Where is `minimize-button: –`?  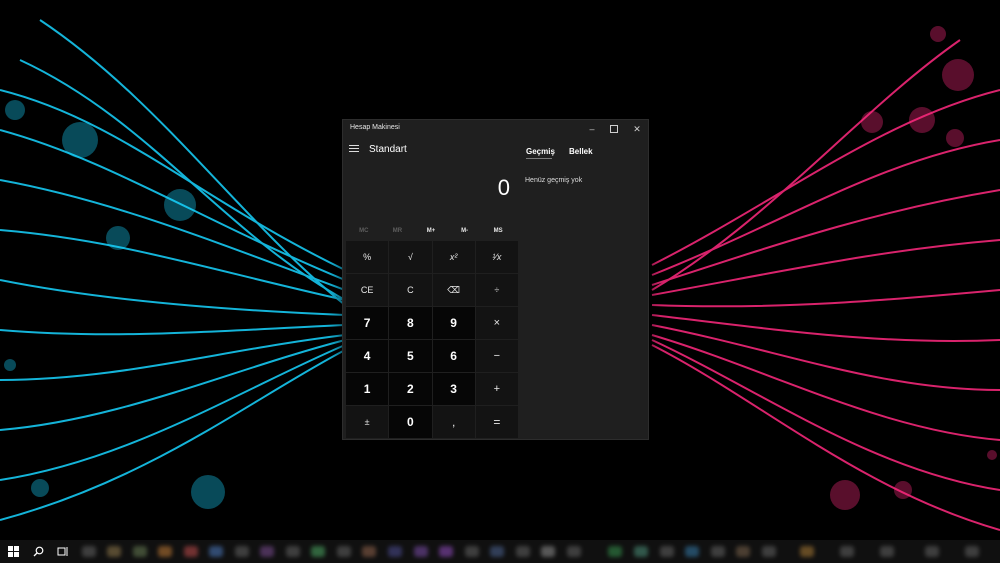 minimize-button: – is located at coordinates (592, 129).